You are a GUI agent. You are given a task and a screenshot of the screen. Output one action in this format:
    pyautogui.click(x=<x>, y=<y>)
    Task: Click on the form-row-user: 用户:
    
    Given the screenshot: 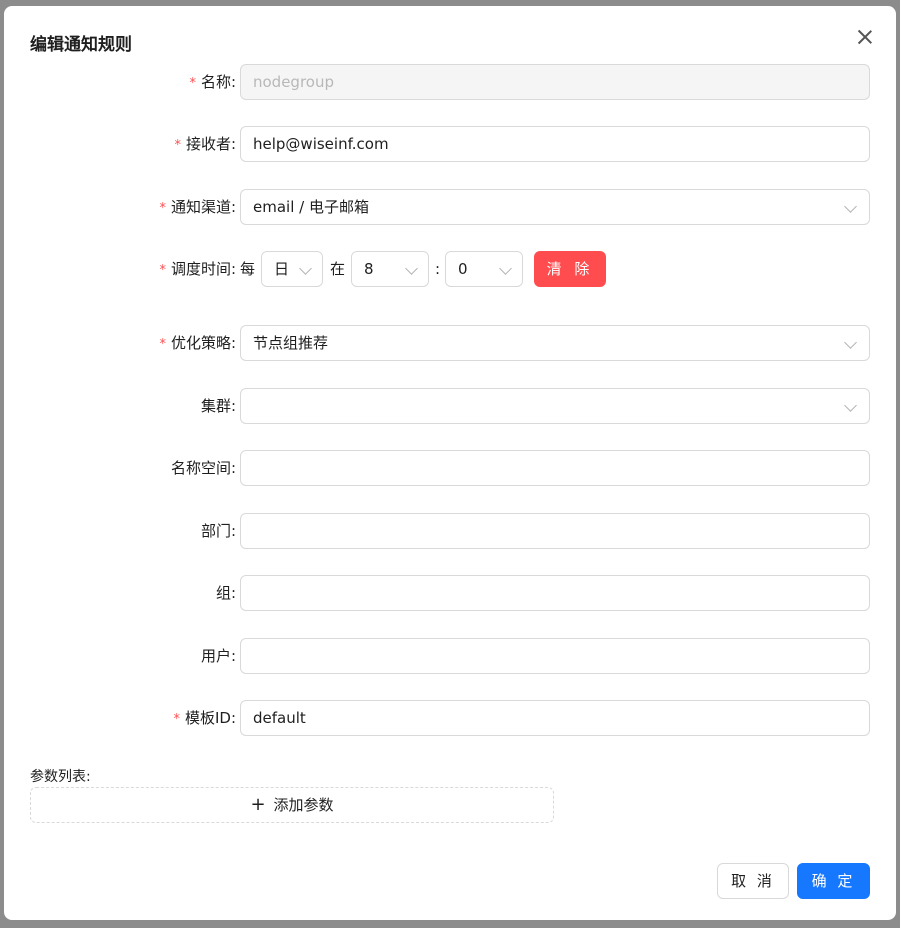 What is the action you would take?
    pyautogui.click(x=450, y=656)
    